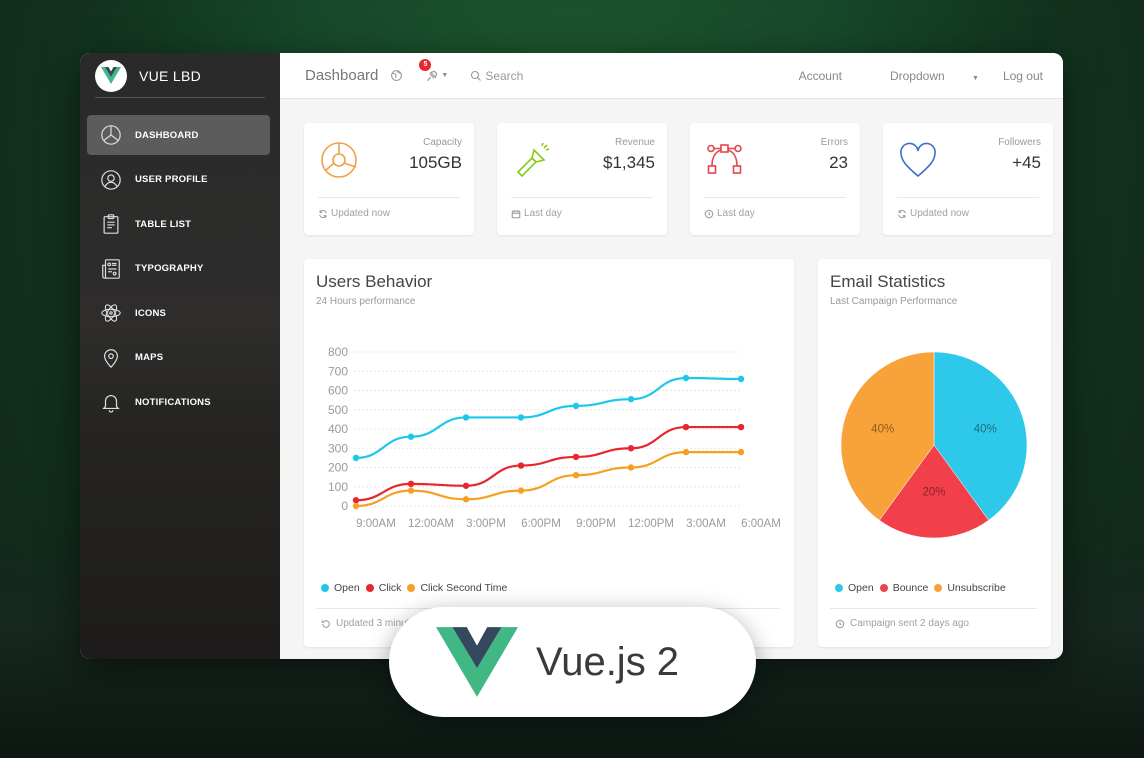  What do you see at coordinates (888, 281) in the screenshot?
I see `card-title: Email Statistics` at bounding box center [888, 281].